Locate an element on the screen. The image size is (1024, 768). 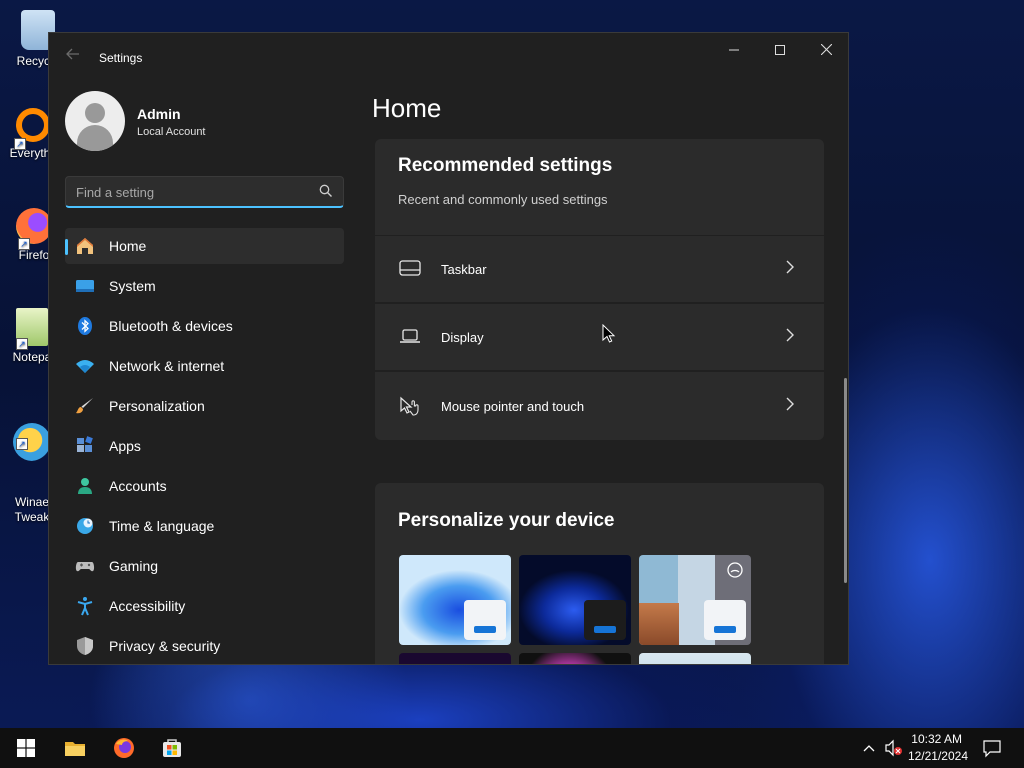
taskbar-icon is located at coordinates (411, 269).